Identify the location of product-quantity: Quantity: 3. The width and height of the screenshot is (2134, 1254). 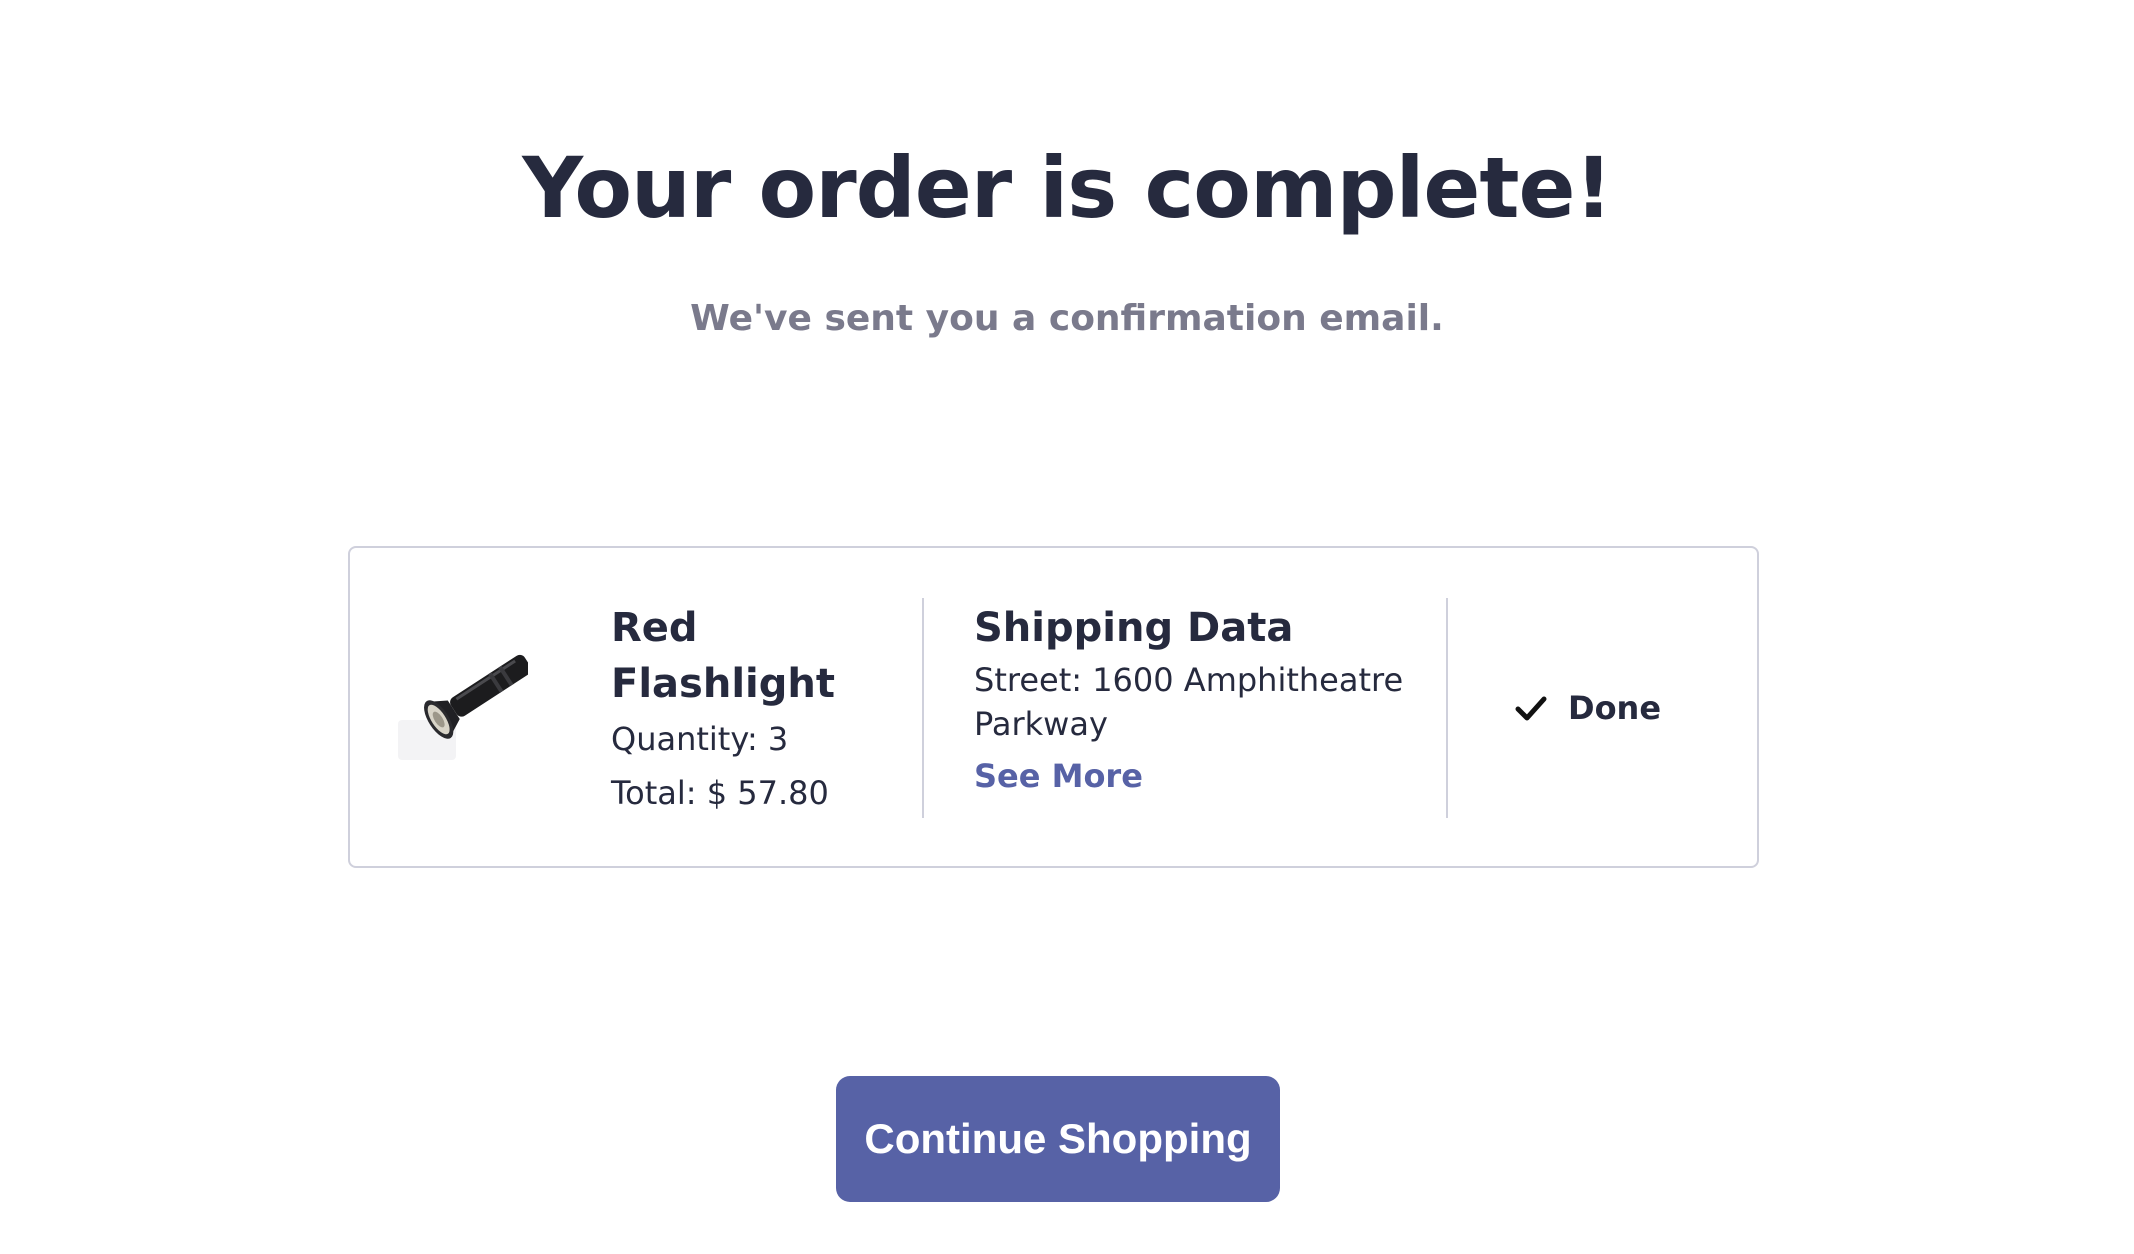
(700, 739).